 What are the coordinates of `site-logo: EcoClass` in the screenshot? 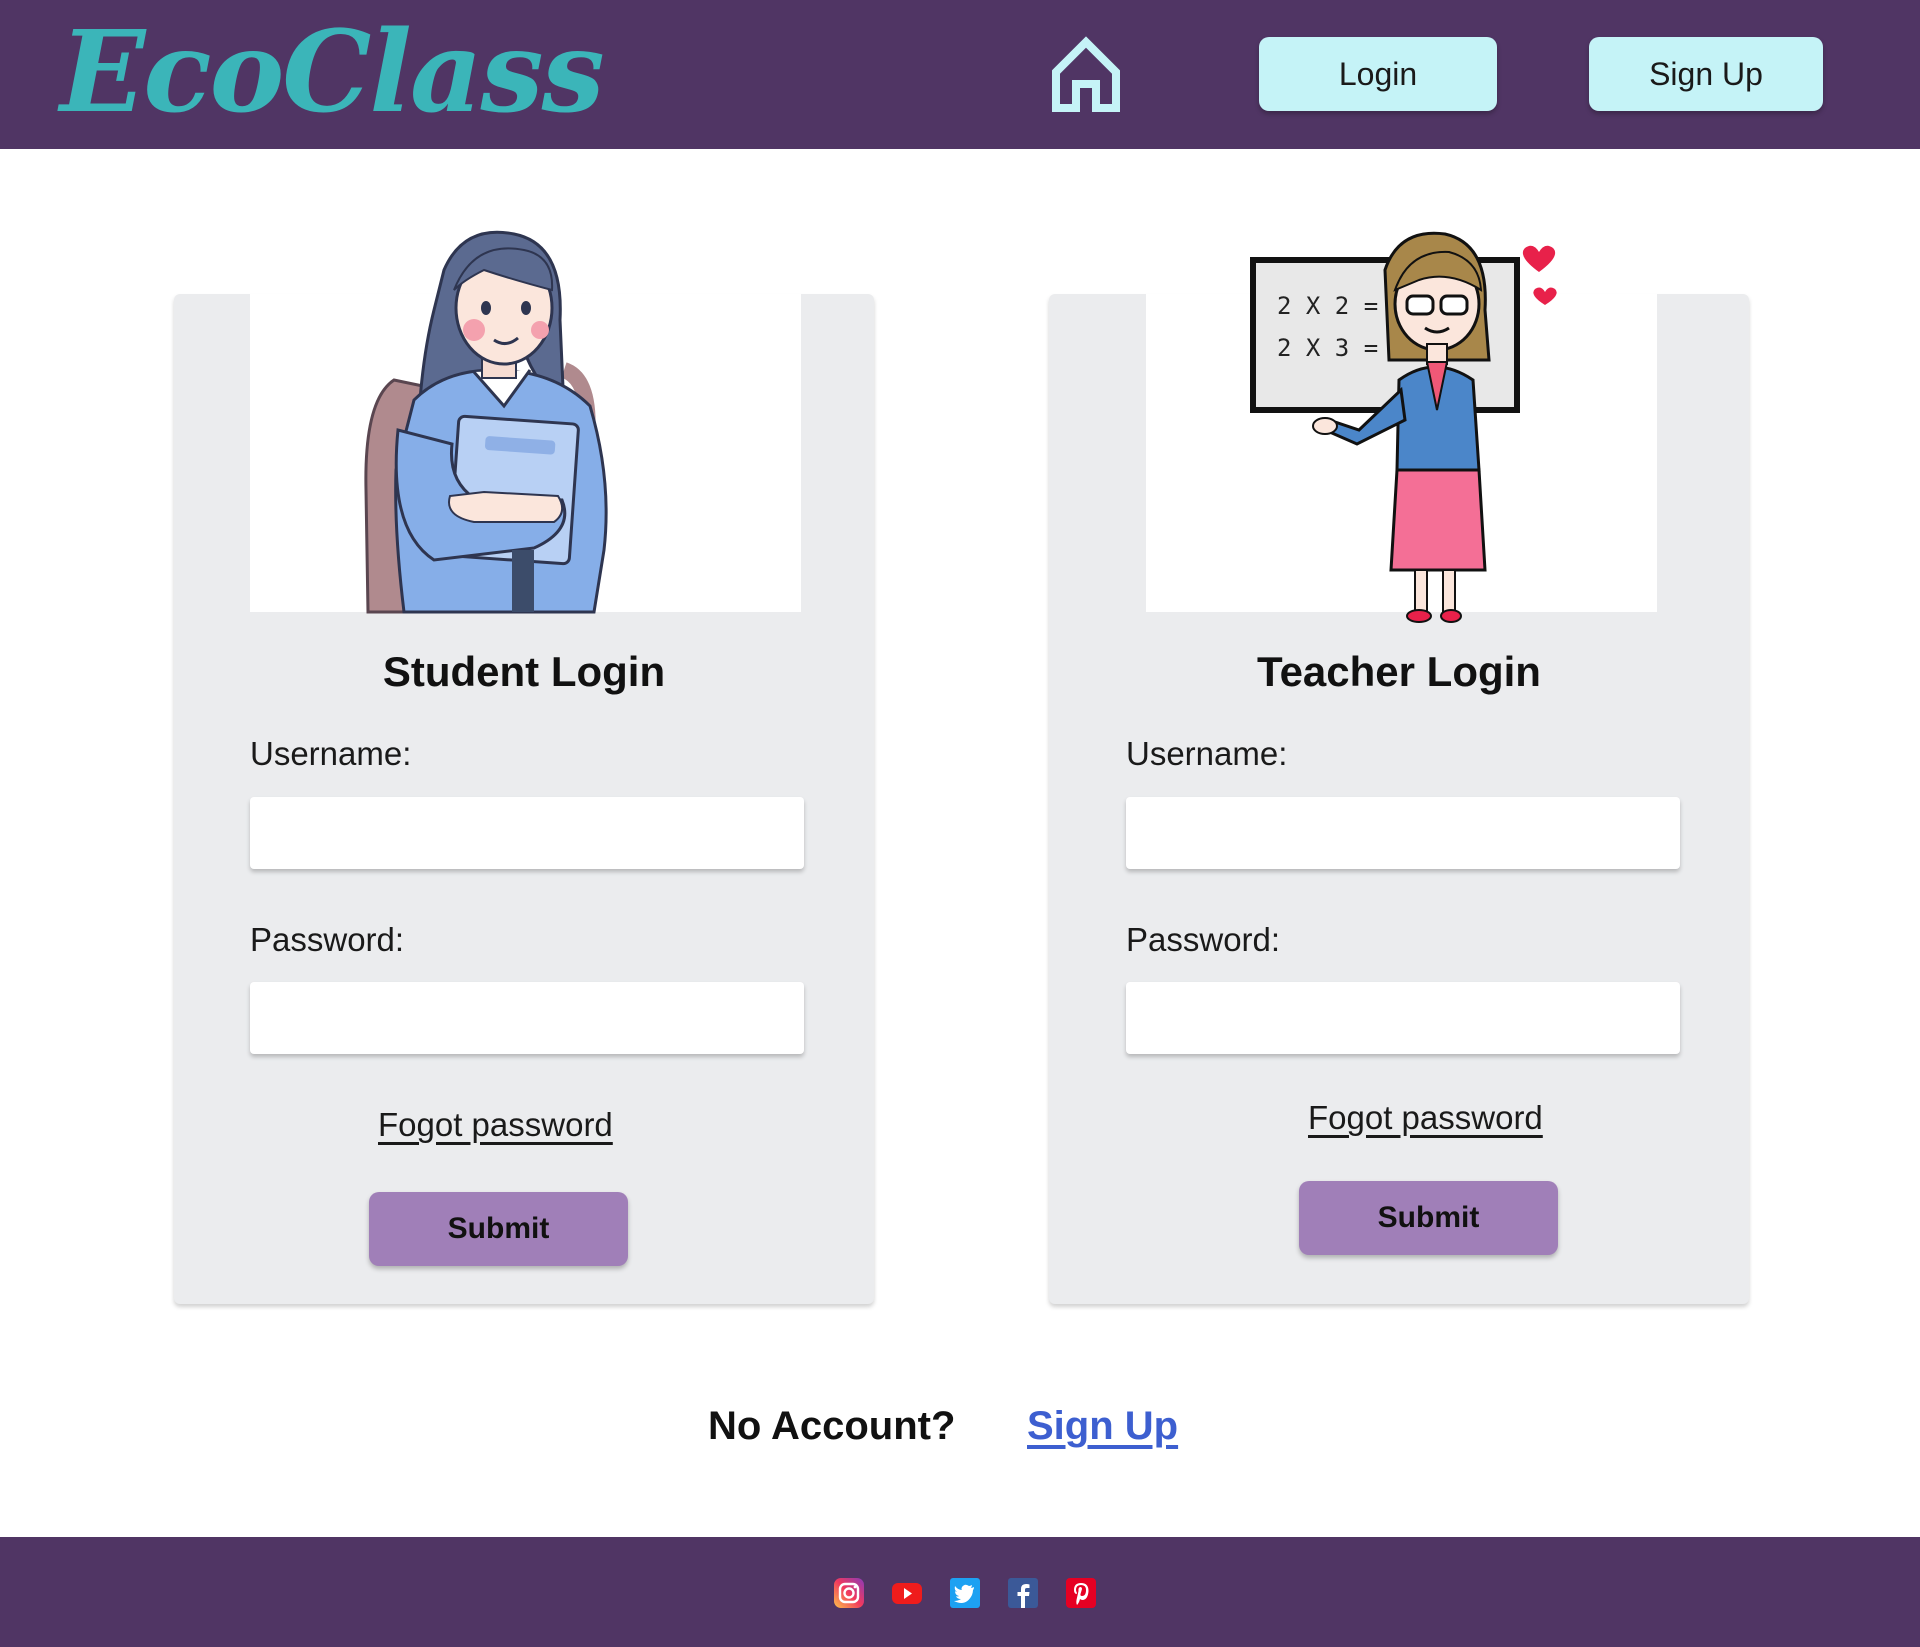 It's located at (332, 73).